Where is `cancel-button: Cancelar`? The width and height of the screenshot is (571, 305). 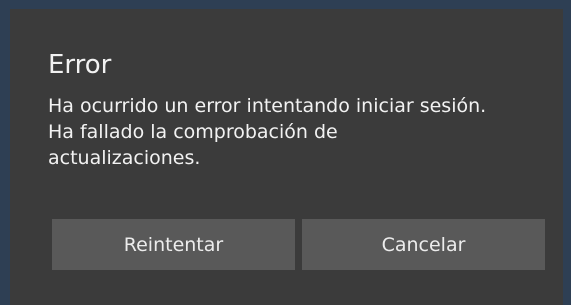
cancel-button: Cancelar is located at coordinates (423, 244).